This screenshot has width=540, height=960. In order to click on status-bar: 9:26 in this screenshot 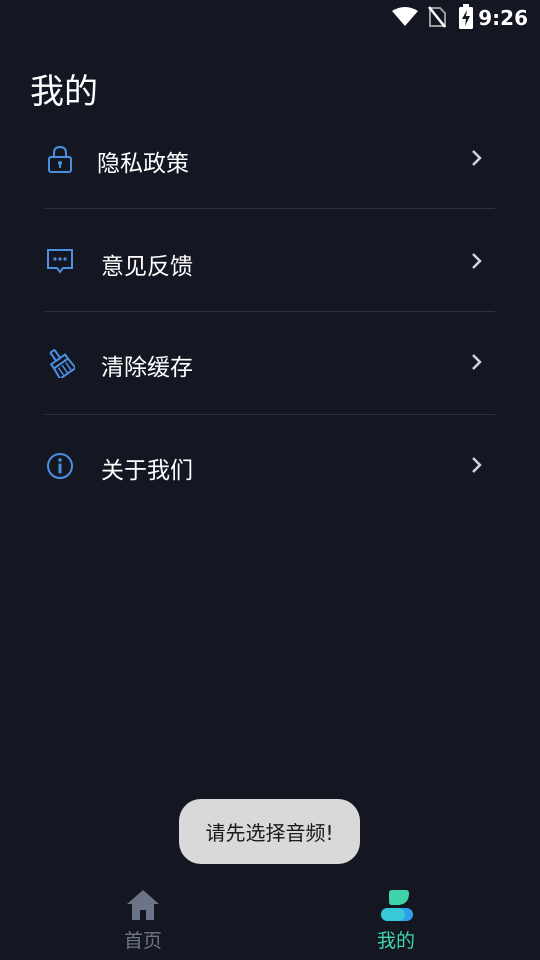, I will do `click(270, 18)`.